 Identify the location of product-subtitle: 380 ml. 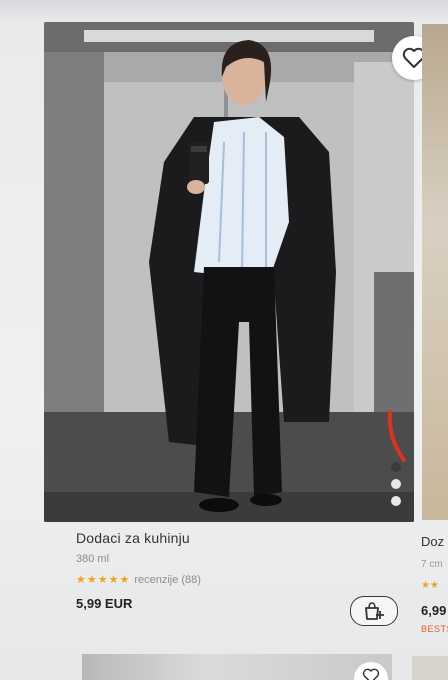
(93, 559).